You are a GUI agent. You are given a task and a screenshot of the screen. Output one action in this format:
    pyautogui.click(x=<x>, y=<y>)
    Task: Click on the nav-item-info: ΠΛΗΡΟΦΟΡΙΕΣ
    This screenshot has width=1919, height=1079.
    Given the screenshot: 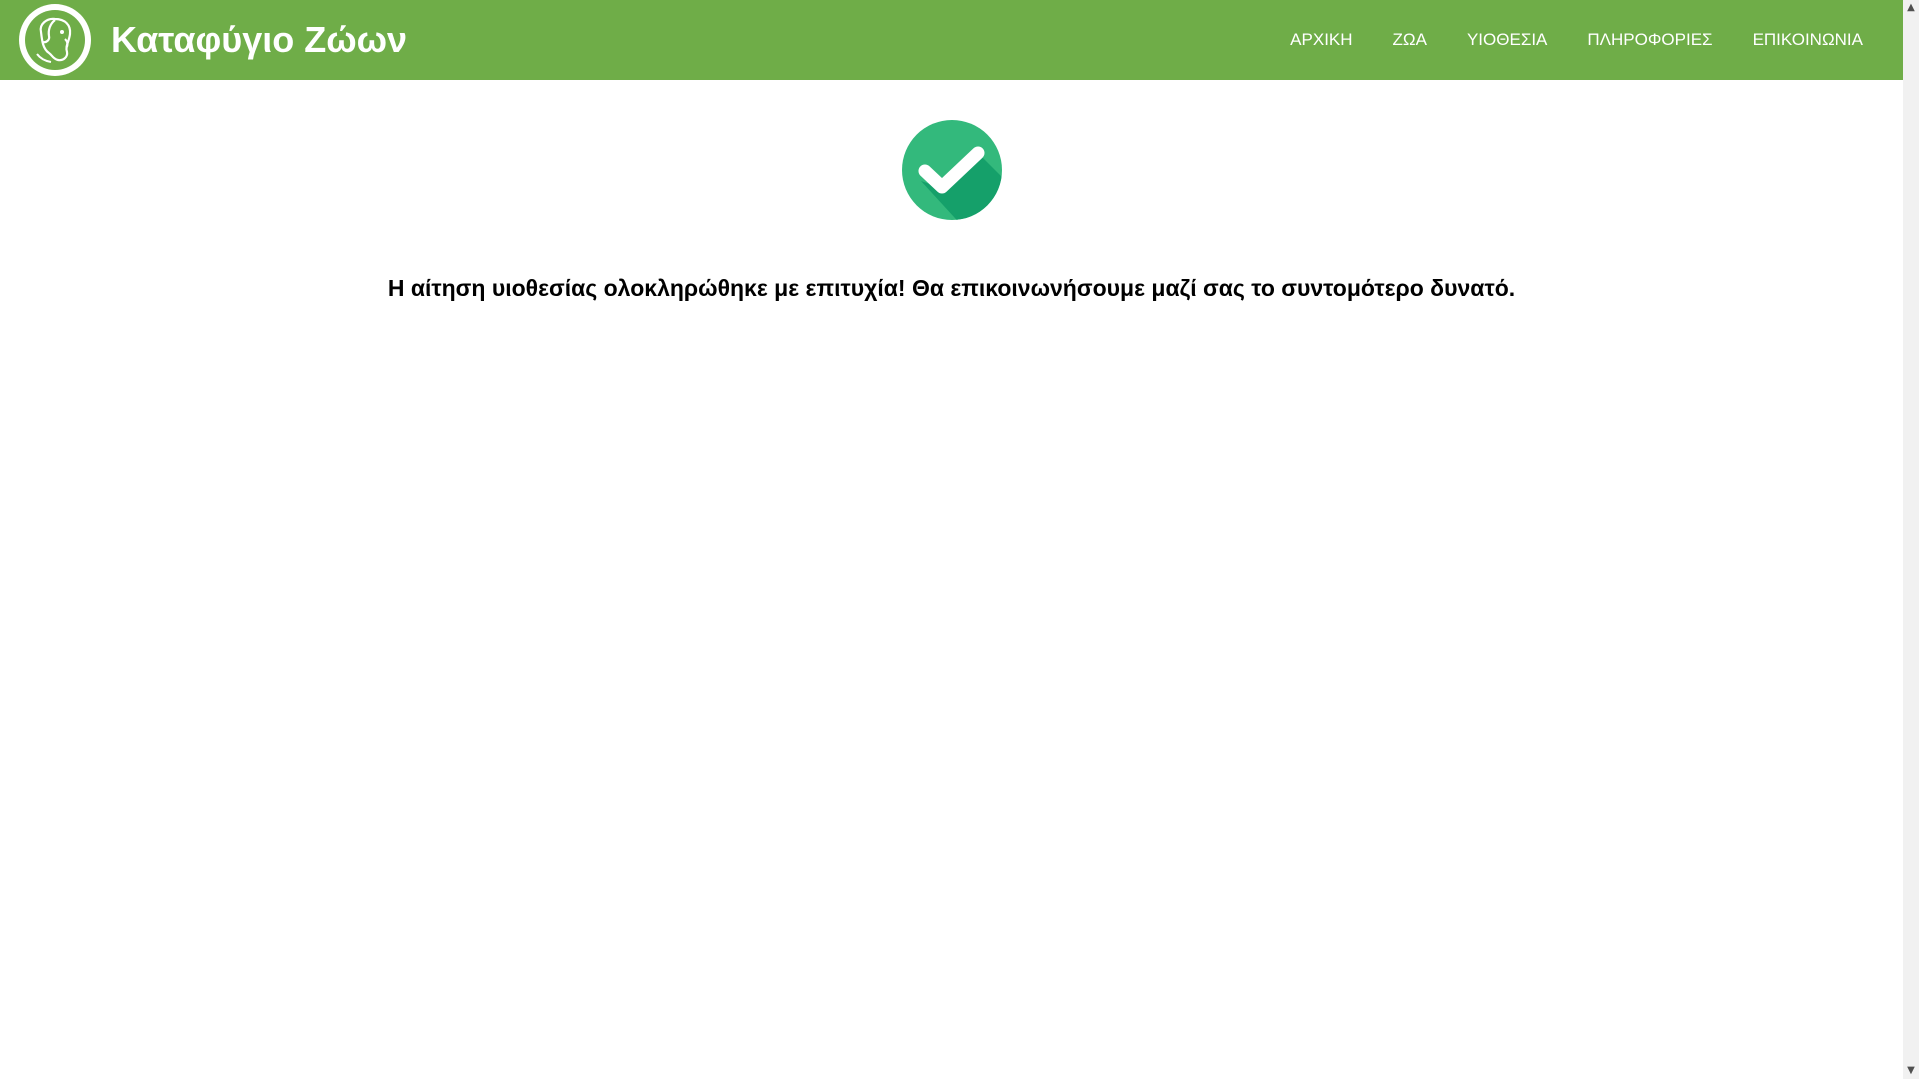 What is the action you would take?
    pyautogui.click(x=1649, y=40)
    